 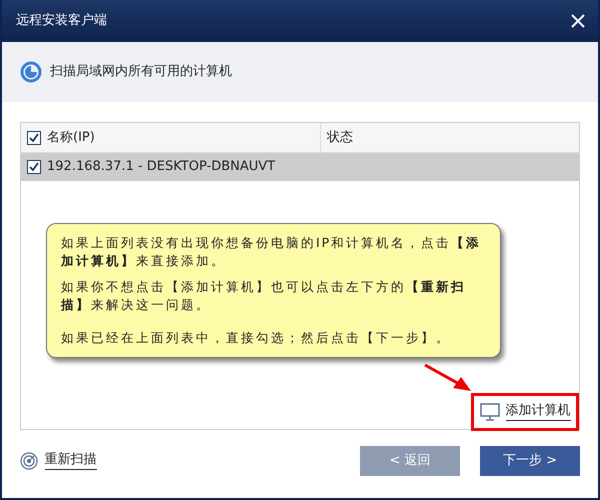 I want to click on computer-name: 192.168.37.1 - DESKTOP-DBNAUVT, so click(x=161, y=167).